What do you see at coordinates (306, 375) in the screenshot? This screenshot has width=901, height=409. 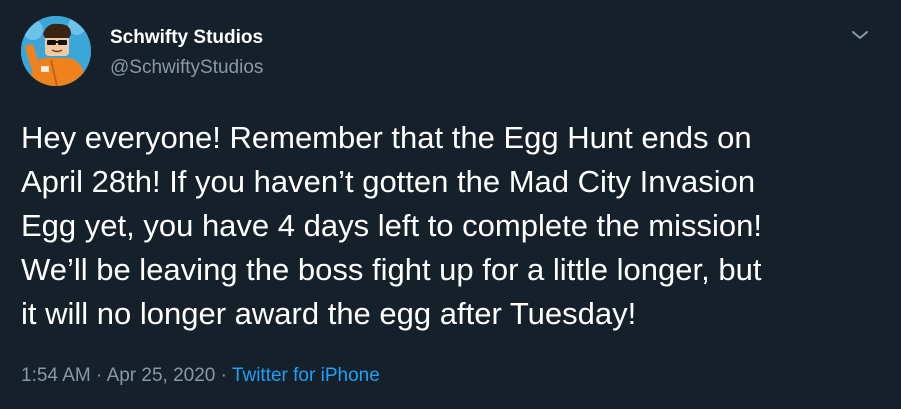 I see `tweet-source-link: Twitter for iPhone` at bounding box center [306, 375].